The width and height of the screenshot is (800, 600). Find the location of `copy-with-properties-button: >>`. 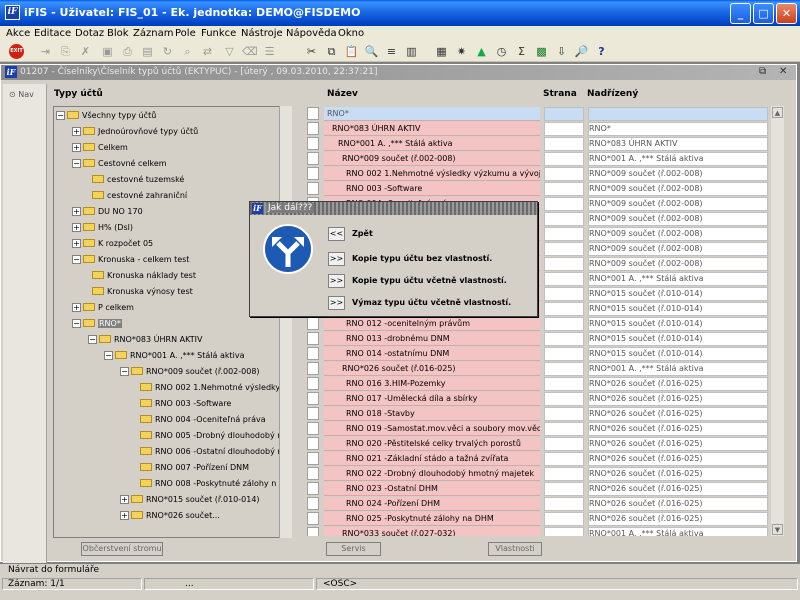

copy-with-properties-button: >> is located at coordinates (336, 281).